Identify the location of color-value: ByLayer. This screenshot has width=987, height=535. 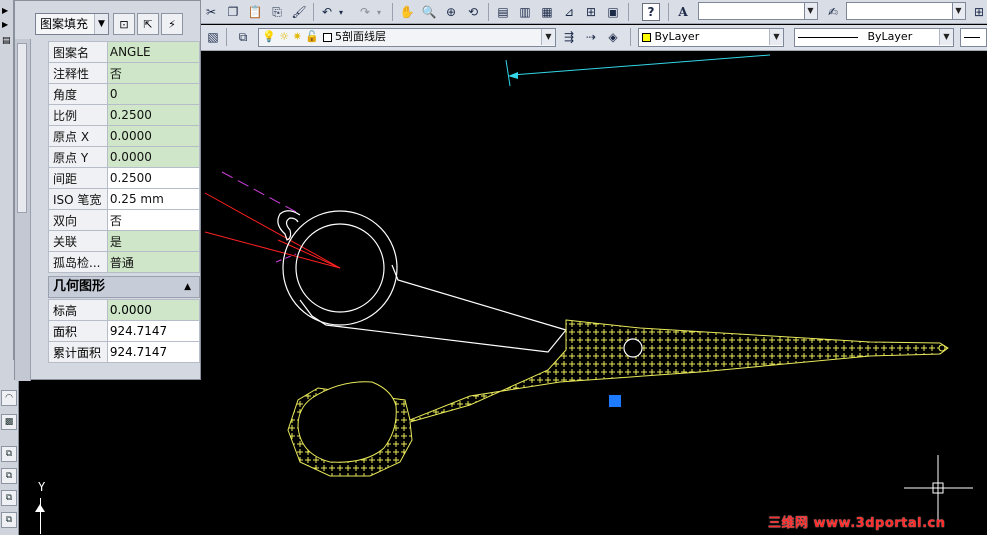
(677, 36).